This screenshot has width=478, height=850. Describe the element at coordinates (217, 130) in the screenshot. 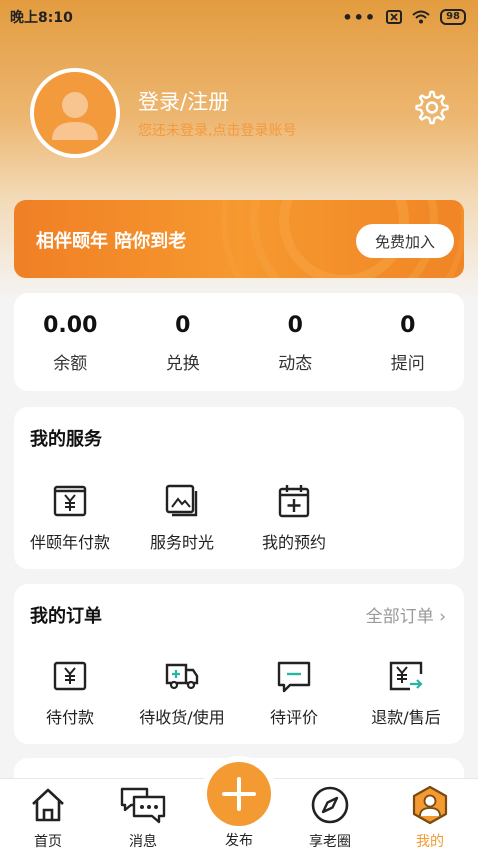

I see `login-hint: 您还未登录,点击登录账号` at that location.